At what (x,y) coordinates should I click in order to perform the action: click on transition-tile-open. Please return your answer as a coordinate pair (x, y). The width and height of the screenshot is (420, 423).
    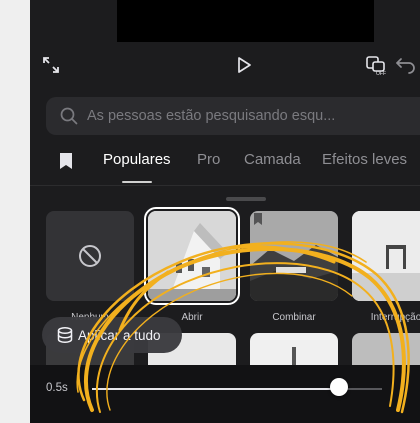
    Looking at the image, I should click on (192, 256).